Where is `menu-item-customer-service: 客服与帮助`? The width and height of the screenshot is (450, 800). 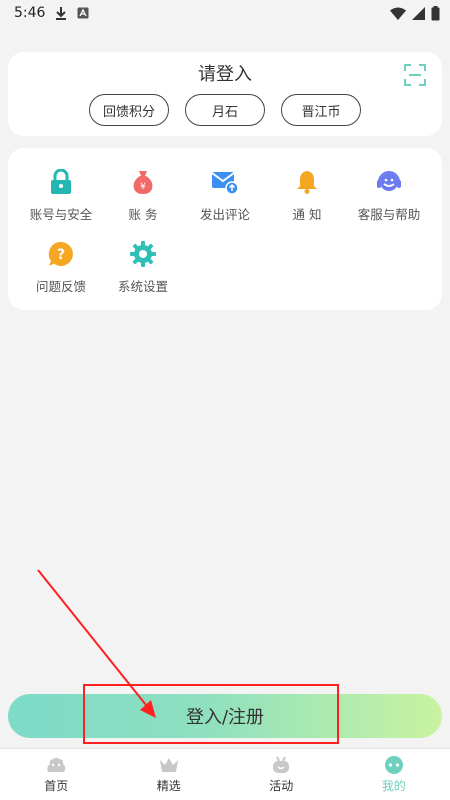 menu-item-customer-service: 客服与帮助 is located at coordinates (389, 195).